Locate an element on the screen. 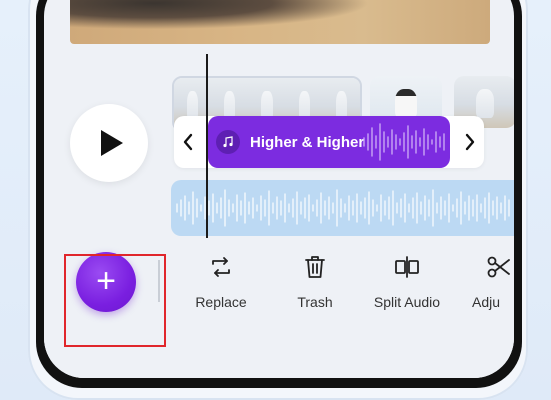  trash-button: Trash is located at coordinates (315, 282).